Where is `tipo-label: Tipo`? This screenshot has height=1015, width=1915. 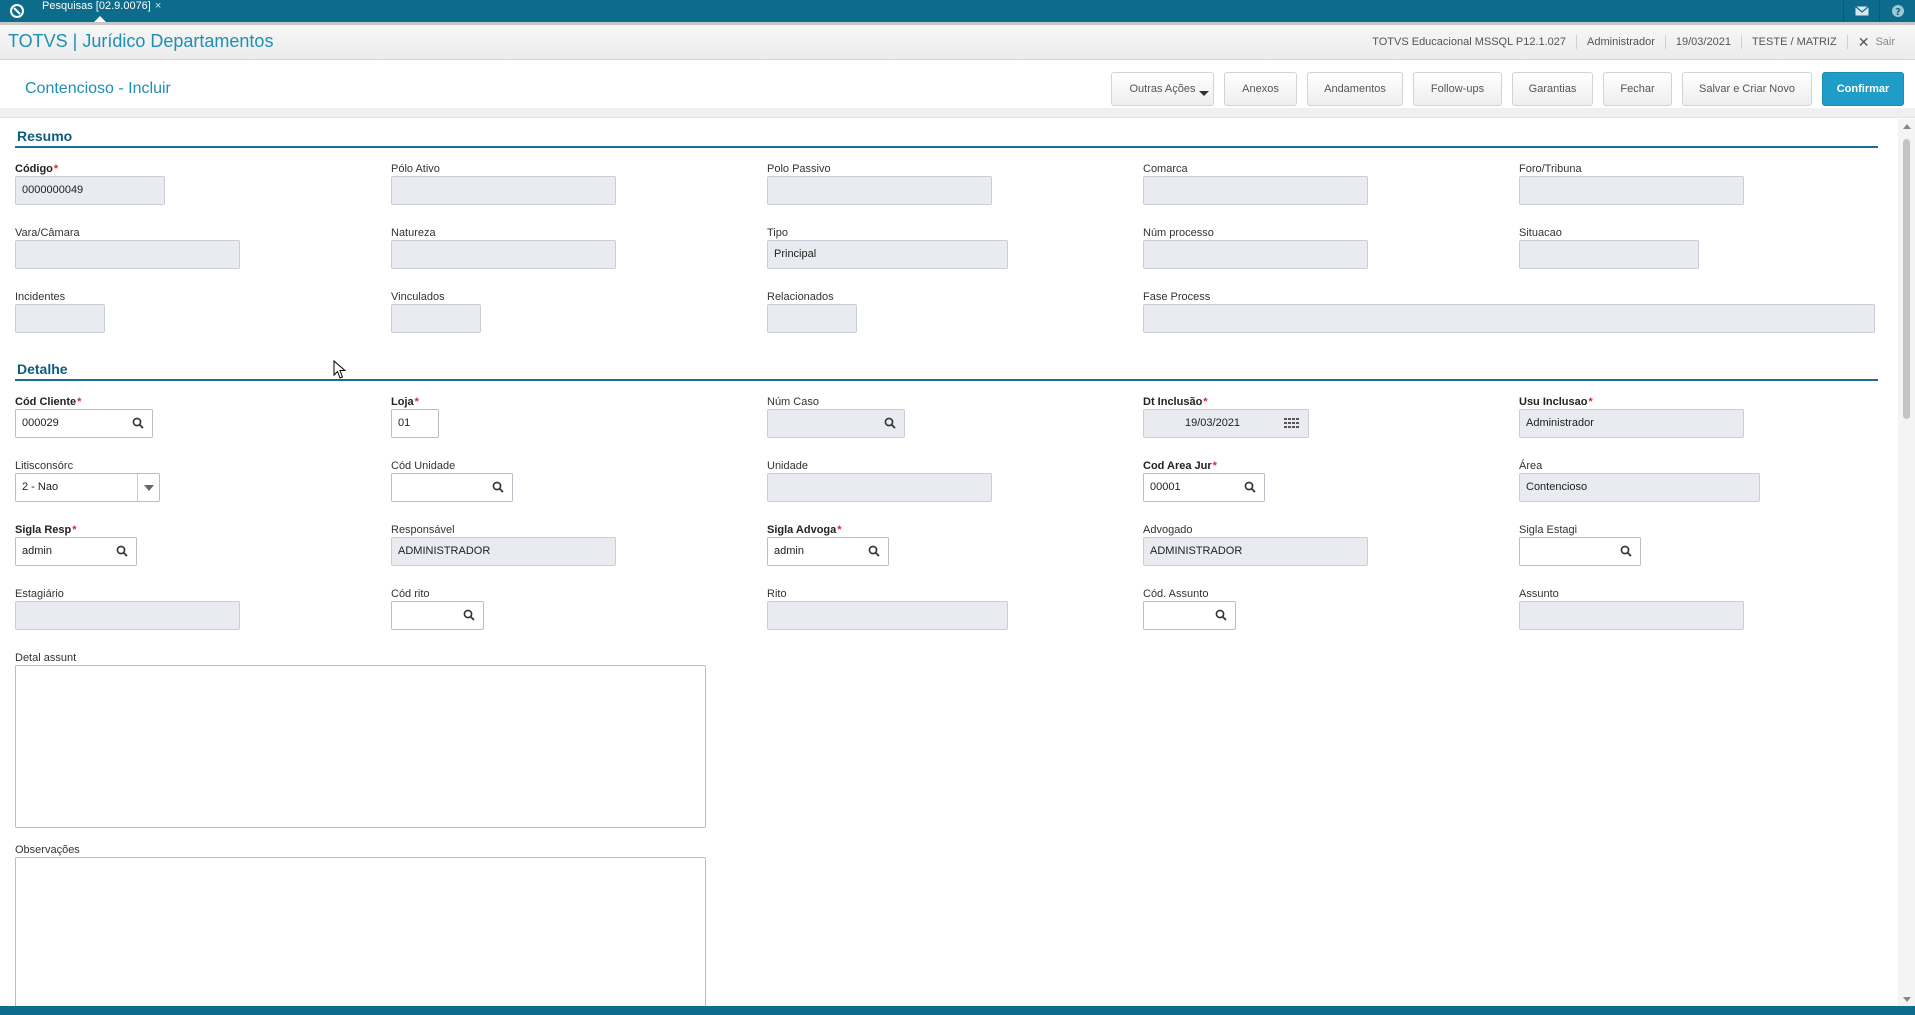
tipo-label: Tipo is located at coordinates (777, 233).